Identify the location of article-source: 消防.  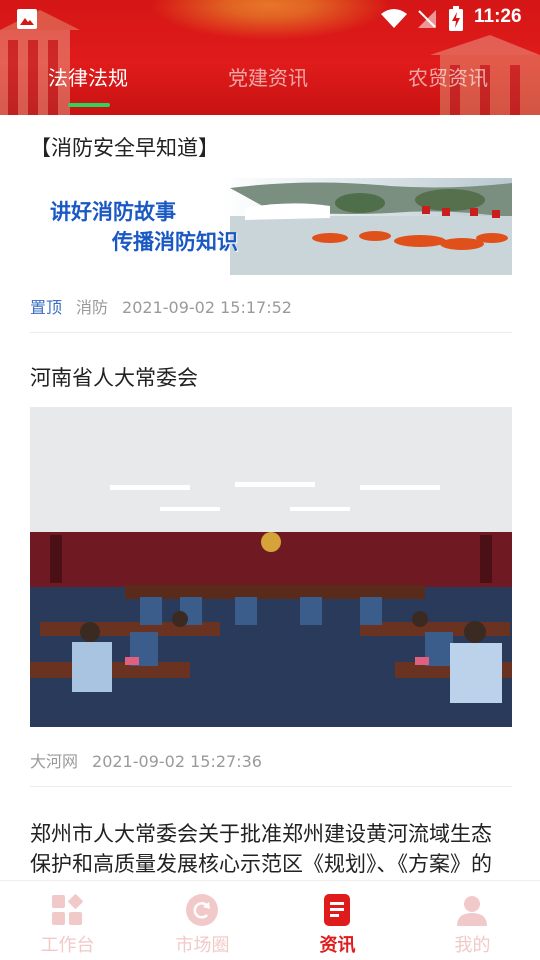
(92, 307).